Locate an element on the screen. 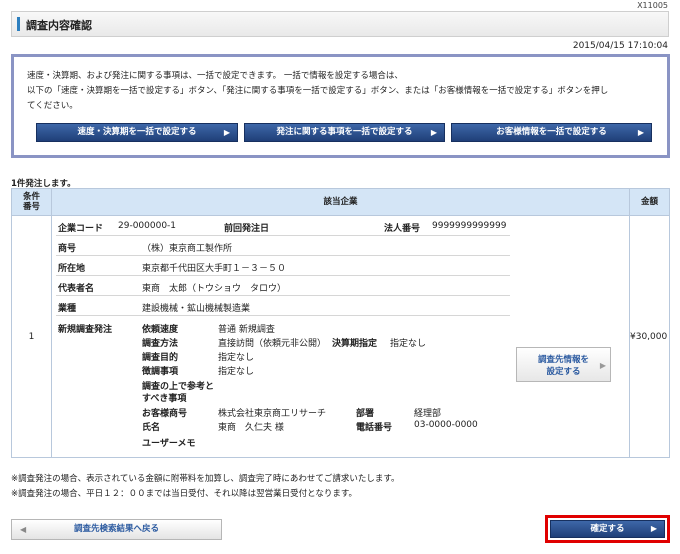 Image resolution: width=680 pixels, height=554 pixels. address-value: 東京都千代田区大手町１－３－５０ is located at coordinates (214, 269).